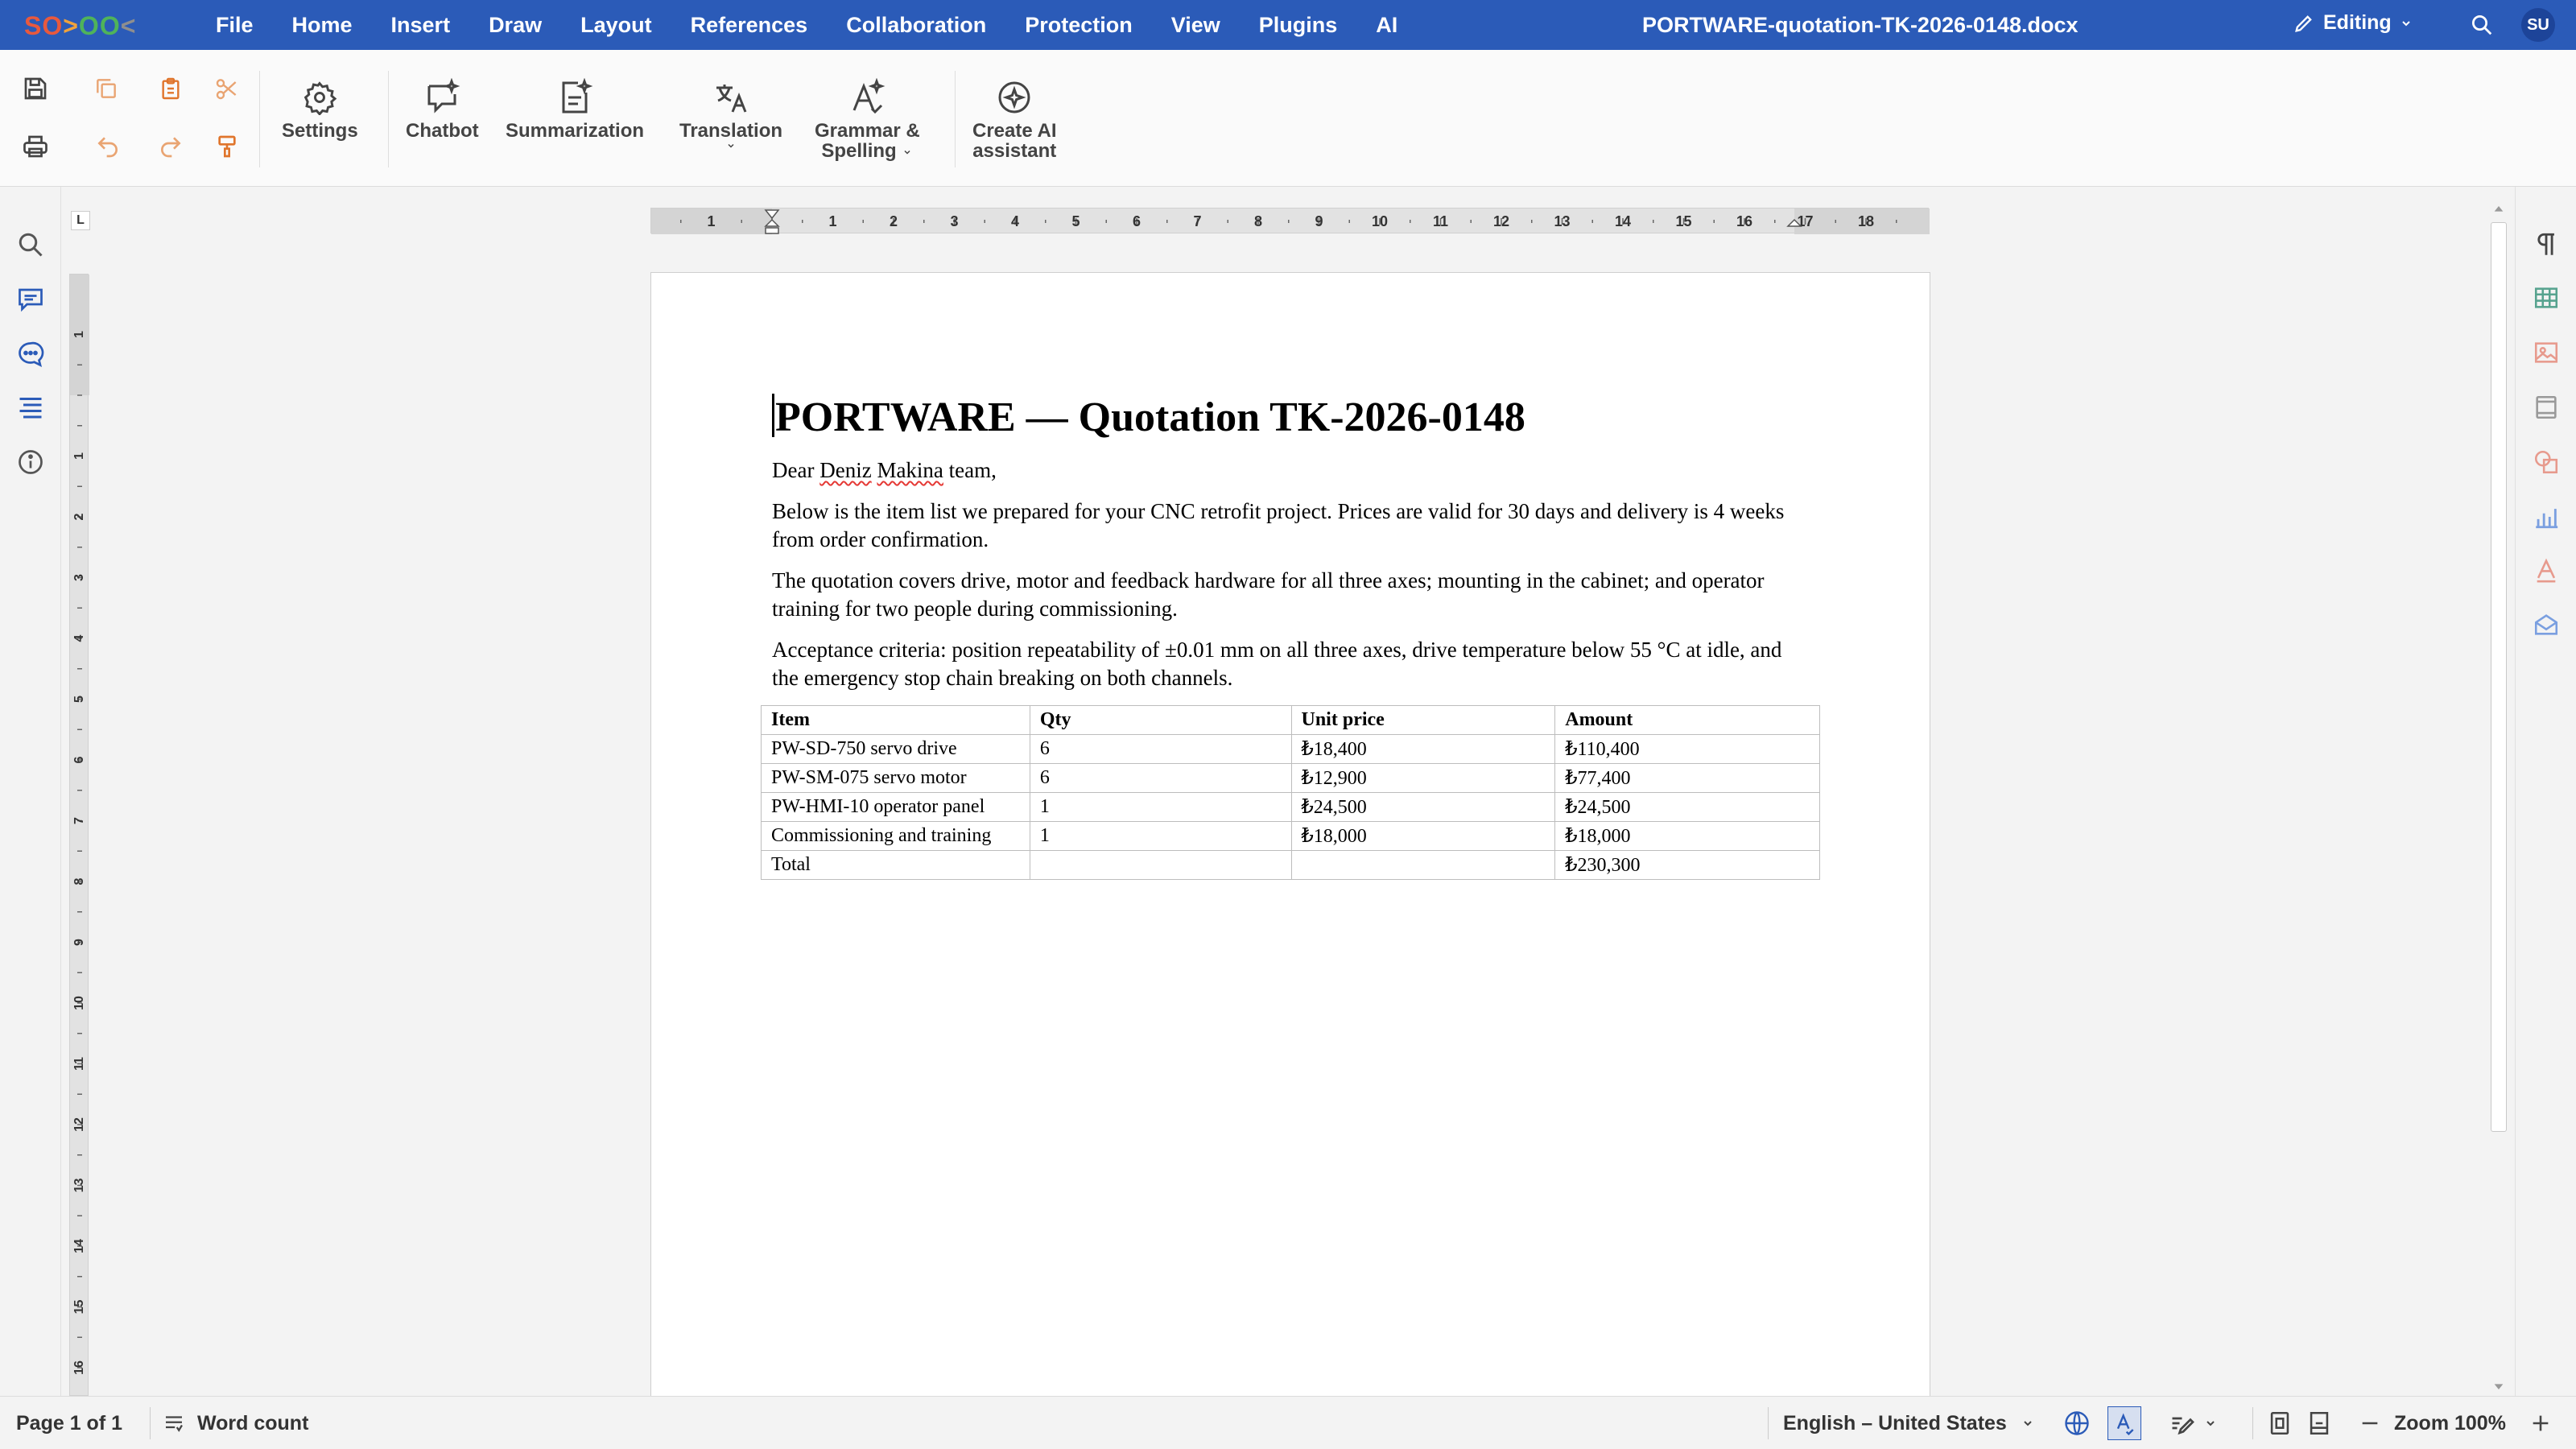 Image resolution: width=2576 pixels, height=1449 pixels. Describe the element at coordinates (35, 88) in the screenshot. I see `save-icon` at that location.